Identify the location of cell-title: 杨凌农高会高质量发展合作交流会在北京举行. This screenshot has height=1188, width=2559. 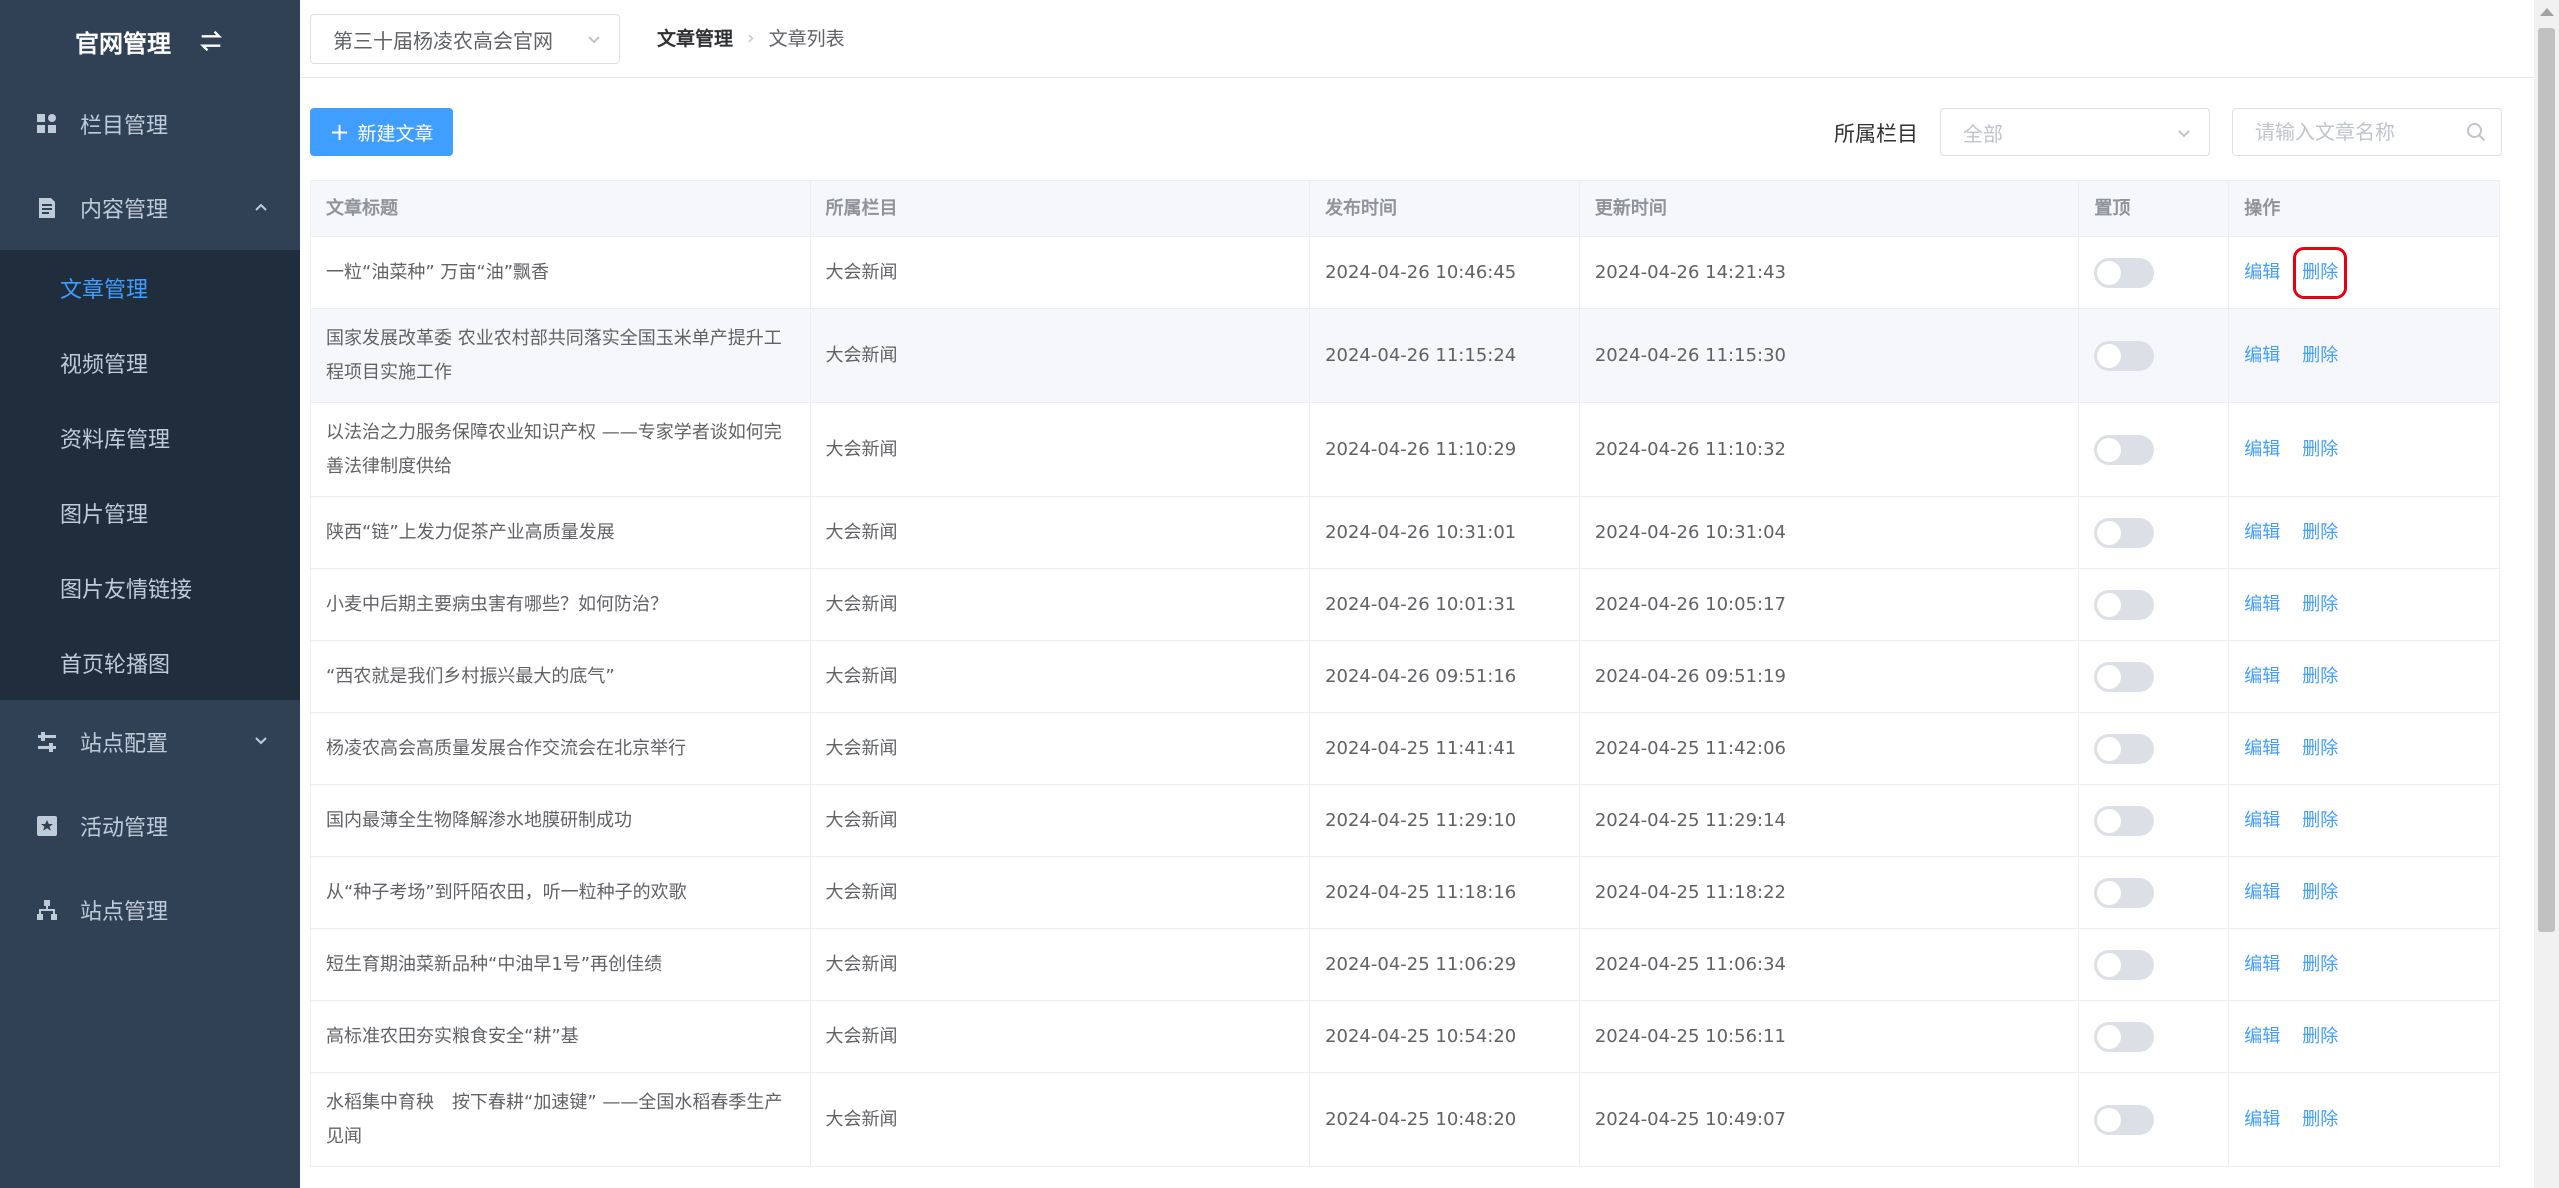
(561, 748).